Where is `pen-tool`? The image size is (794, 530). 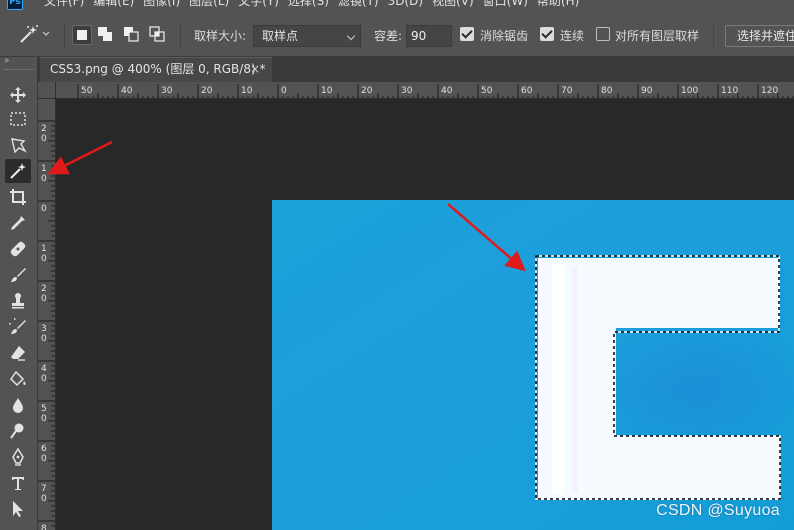
pen-tool is located at coordinates (18, 457).